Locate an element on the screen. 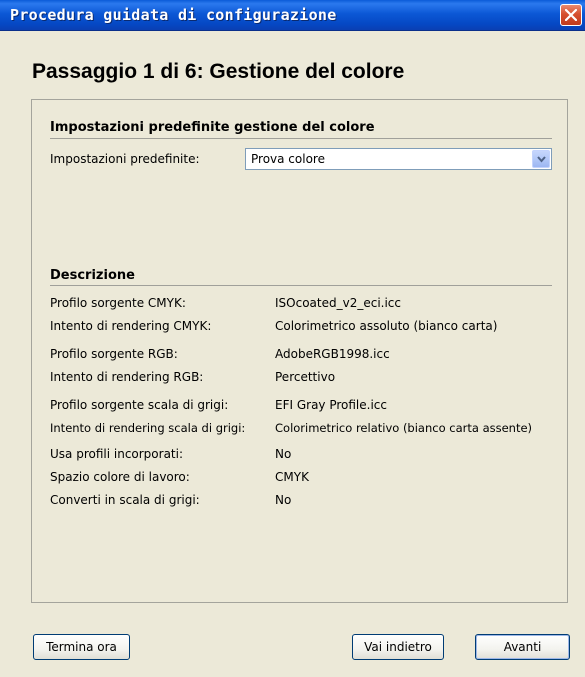 This screenshot has width=585, height=677. description-section-title: Descrizione is located at coordinates (92, 275).